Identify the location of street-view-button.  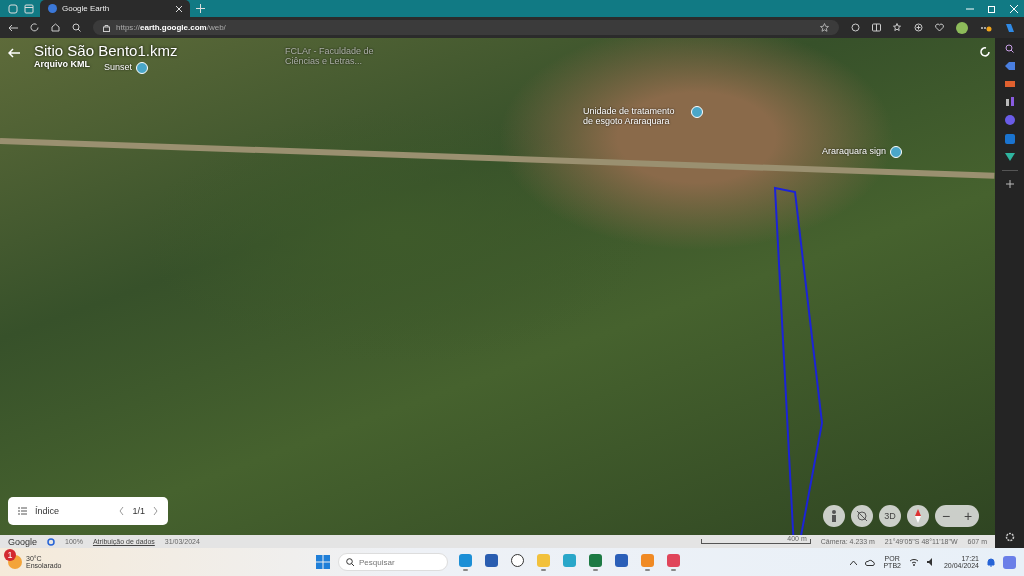
(834, 516).